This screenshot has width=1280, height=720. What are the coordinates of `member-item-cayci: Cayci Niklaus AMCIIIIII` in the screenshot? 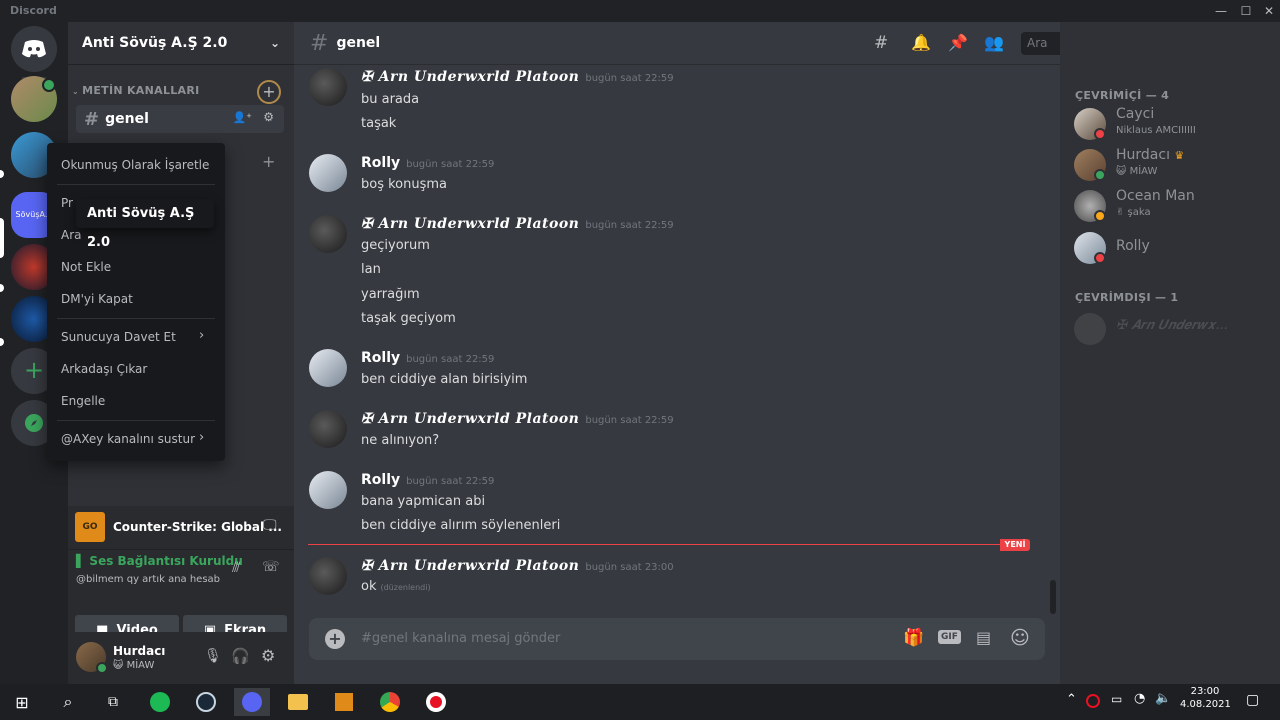 It's located at (1174, 124).